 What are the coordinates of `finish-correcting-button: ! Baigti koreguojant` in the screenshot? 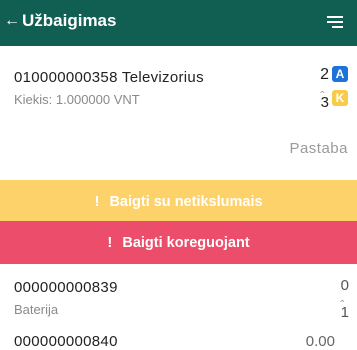 It's located at (178, 242).